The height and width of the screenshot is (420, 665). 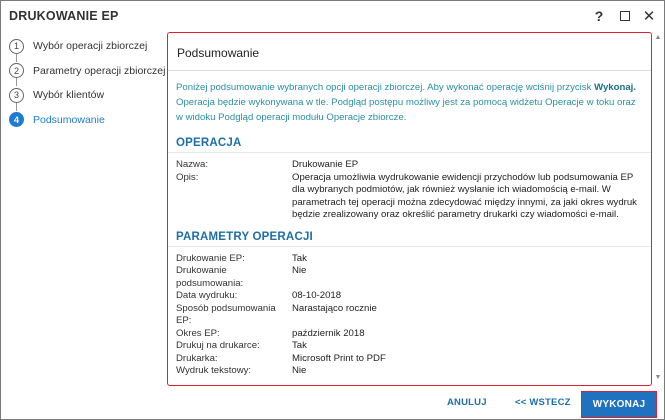 What do you see at coordinates (214, 370) in the screenshot?
I see `field-key: Wydruk tekstowy:` at bounding box center [214, 370].